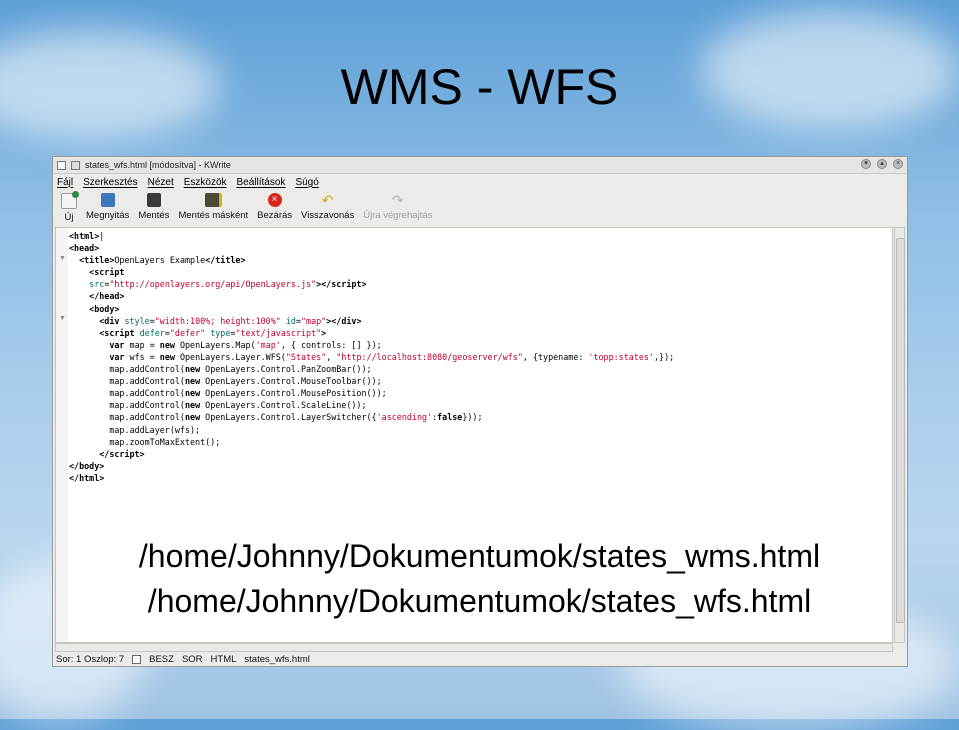  What do you see at coordinates (137, 659) in the screenshot?
I see `modified-pencil-icon` at bounding box center [137, 659].